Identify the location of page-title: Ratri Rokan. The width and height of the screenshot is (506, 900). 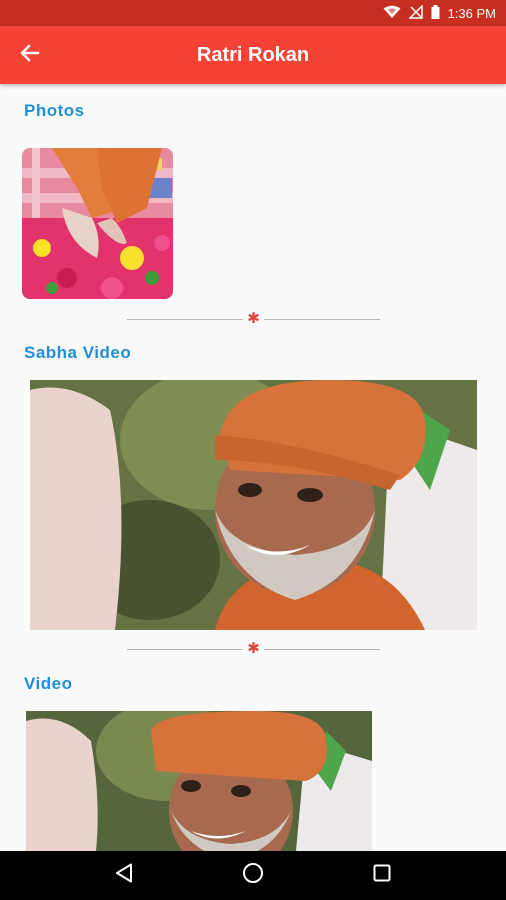
(253, 54).